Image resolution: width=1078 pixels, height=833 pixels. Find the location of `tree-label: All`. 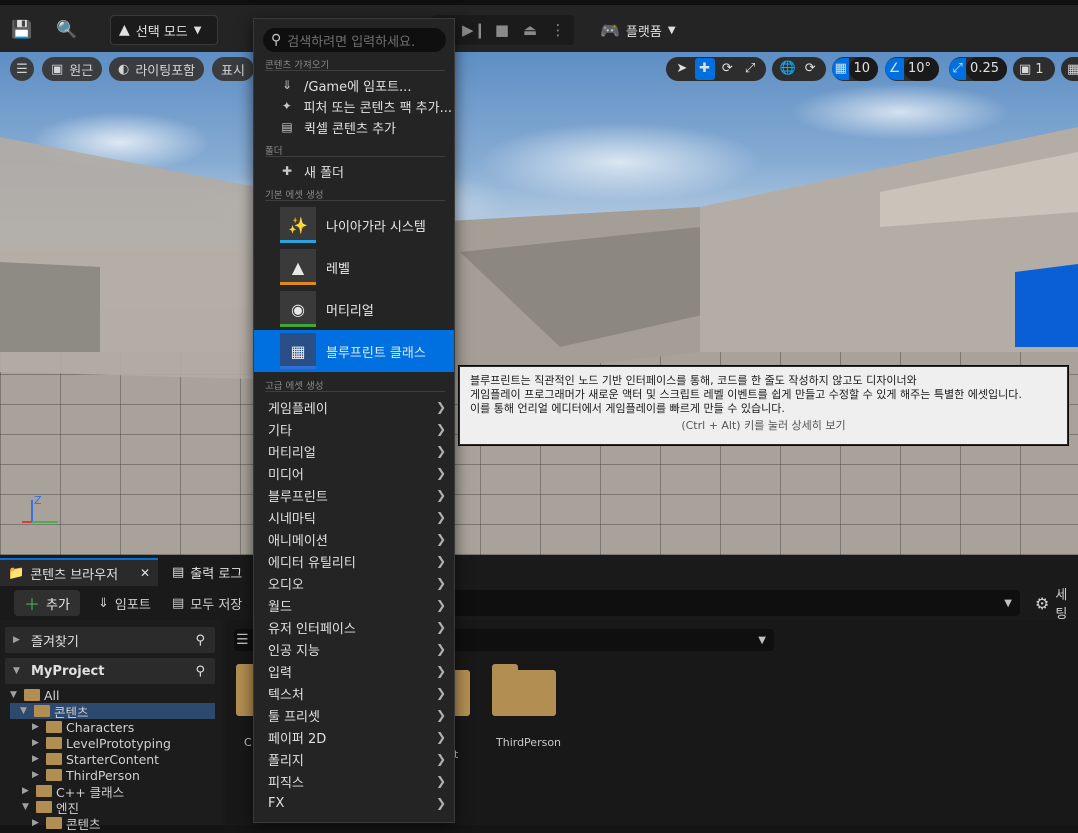

tree-label: All is located at coordinates (52, 695).